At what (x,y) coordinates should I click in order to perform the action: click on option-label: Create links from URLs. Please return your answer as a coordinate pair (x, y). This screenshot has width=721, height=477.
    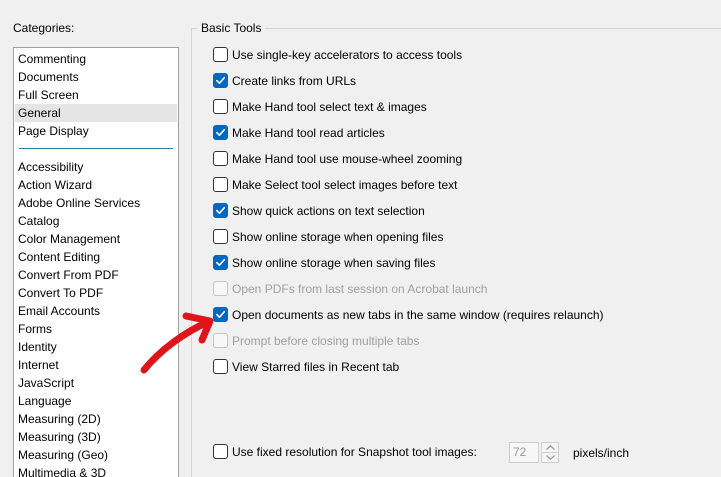
    Looking at the image, I should click on (294, 81).